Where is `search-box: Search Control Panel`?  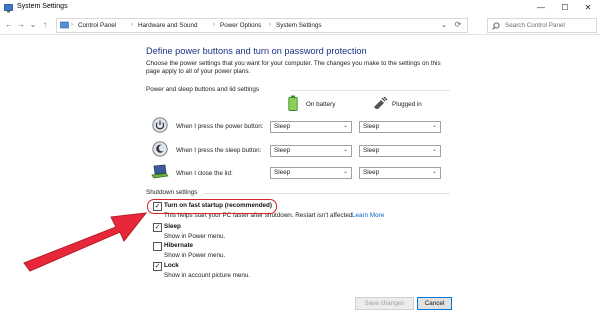
search-box: Search Control Panel is located at coordinates (542, 25).